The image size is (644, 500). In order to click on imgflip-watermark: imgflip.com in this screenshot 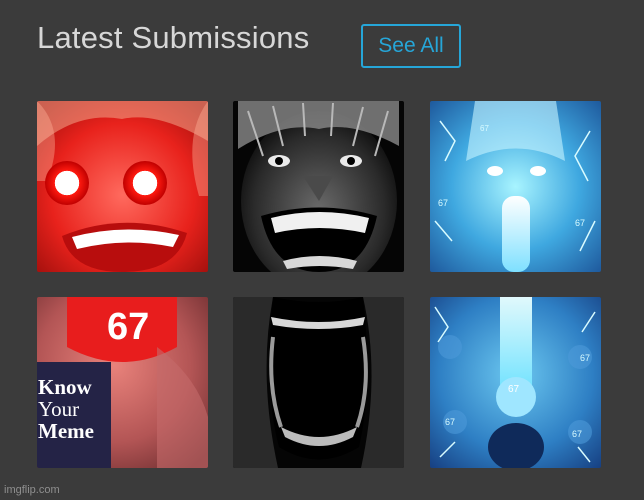, I will do `click(32, 490)`.